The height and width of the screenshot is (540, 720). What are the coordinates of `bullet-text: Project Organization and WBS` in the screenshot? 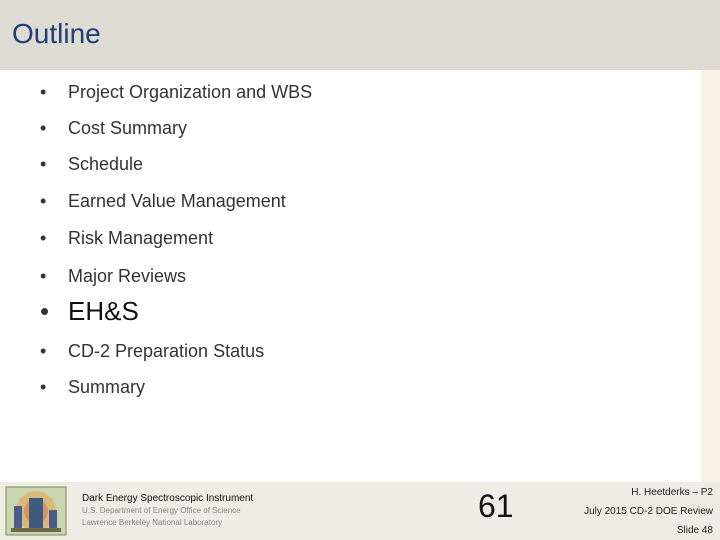 It's located at (190, 92).